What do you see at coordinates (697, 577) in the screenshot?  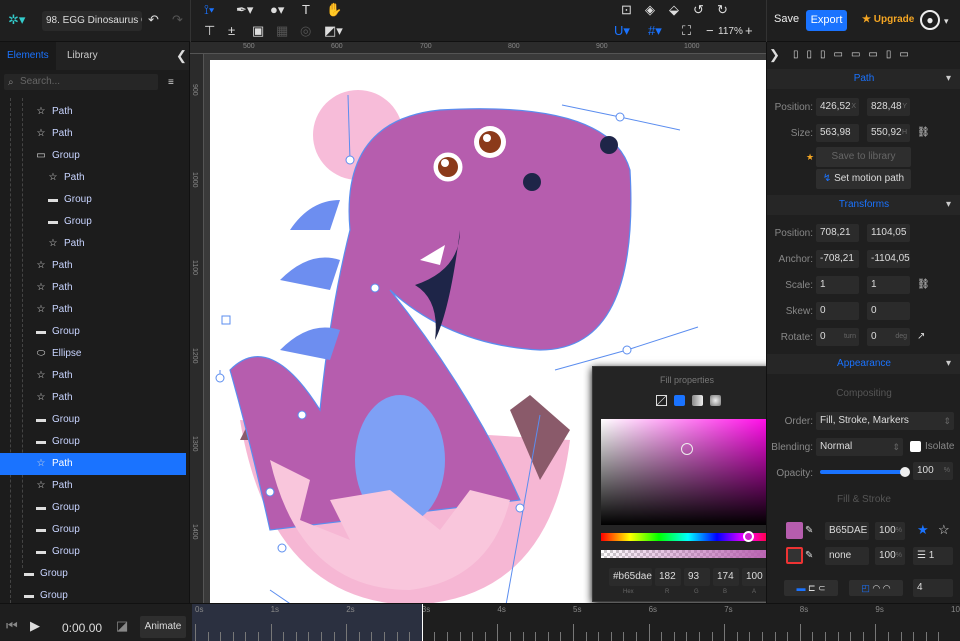 I see `green-input: 93` at bounding box center [697, 577].